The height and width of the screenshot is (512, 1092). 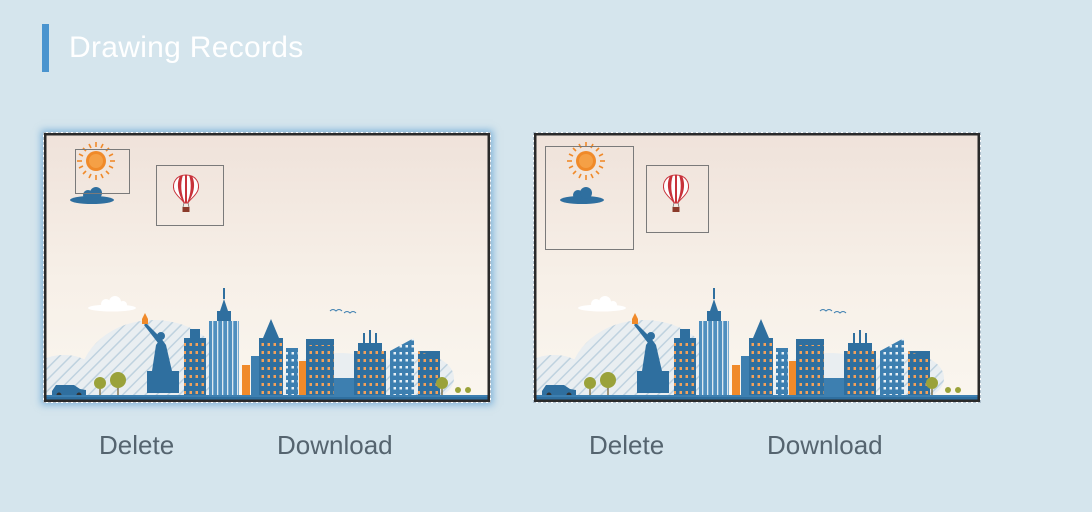 I want to click on header-accent-bar, so click(x=45, y=48).